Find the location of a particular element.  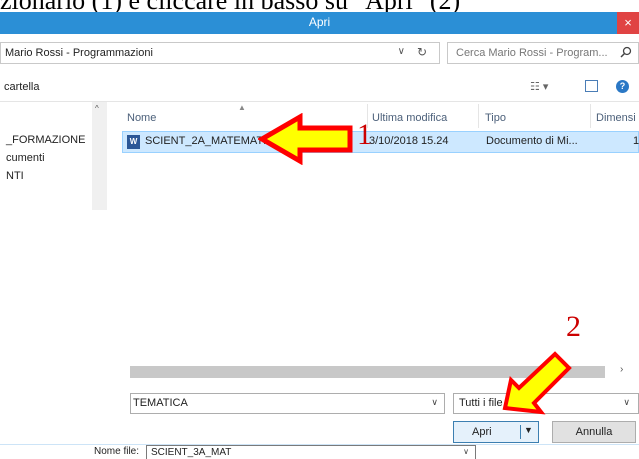

dialog-titlebar: Apri × is located at coordinates (319, 23).